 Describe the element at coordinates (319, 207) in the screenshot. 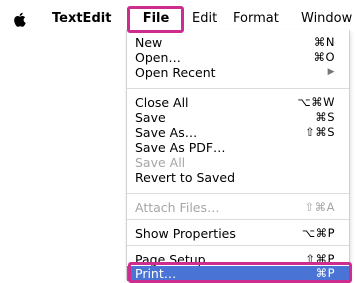

I see `menu-item-shortcut: ⇧⌘A` at that location.